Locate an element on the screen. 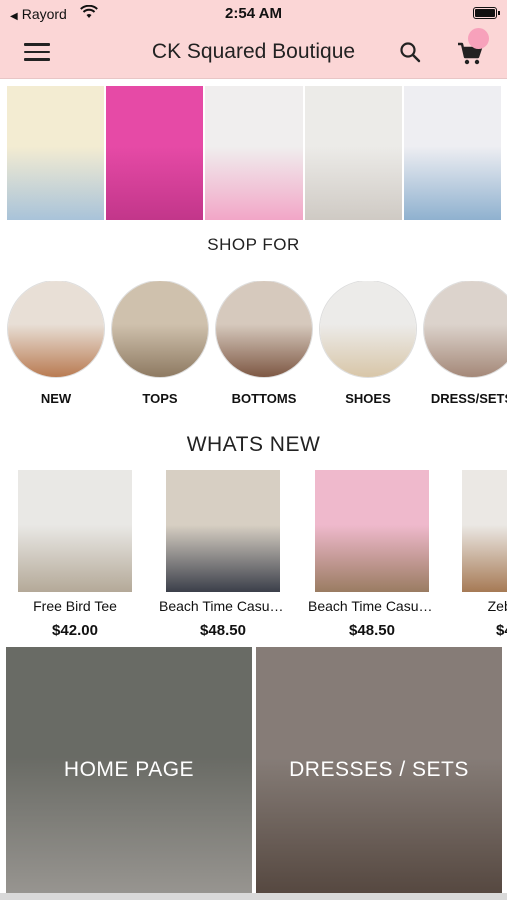  category-bottoms: BOTTOMS is located at coordinates (264, 343).